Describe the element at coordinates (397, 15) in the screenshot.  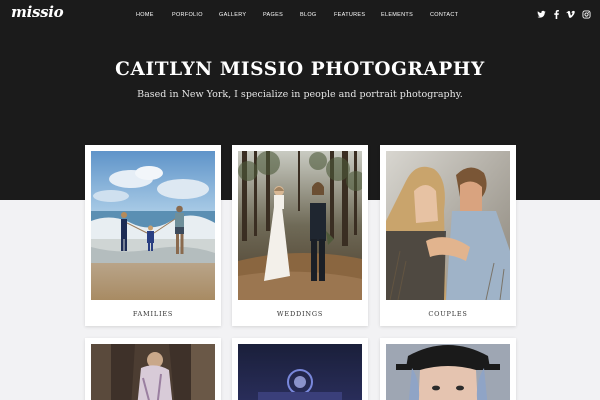
I see `nav-item-elements: ELEMENTS` at that location.